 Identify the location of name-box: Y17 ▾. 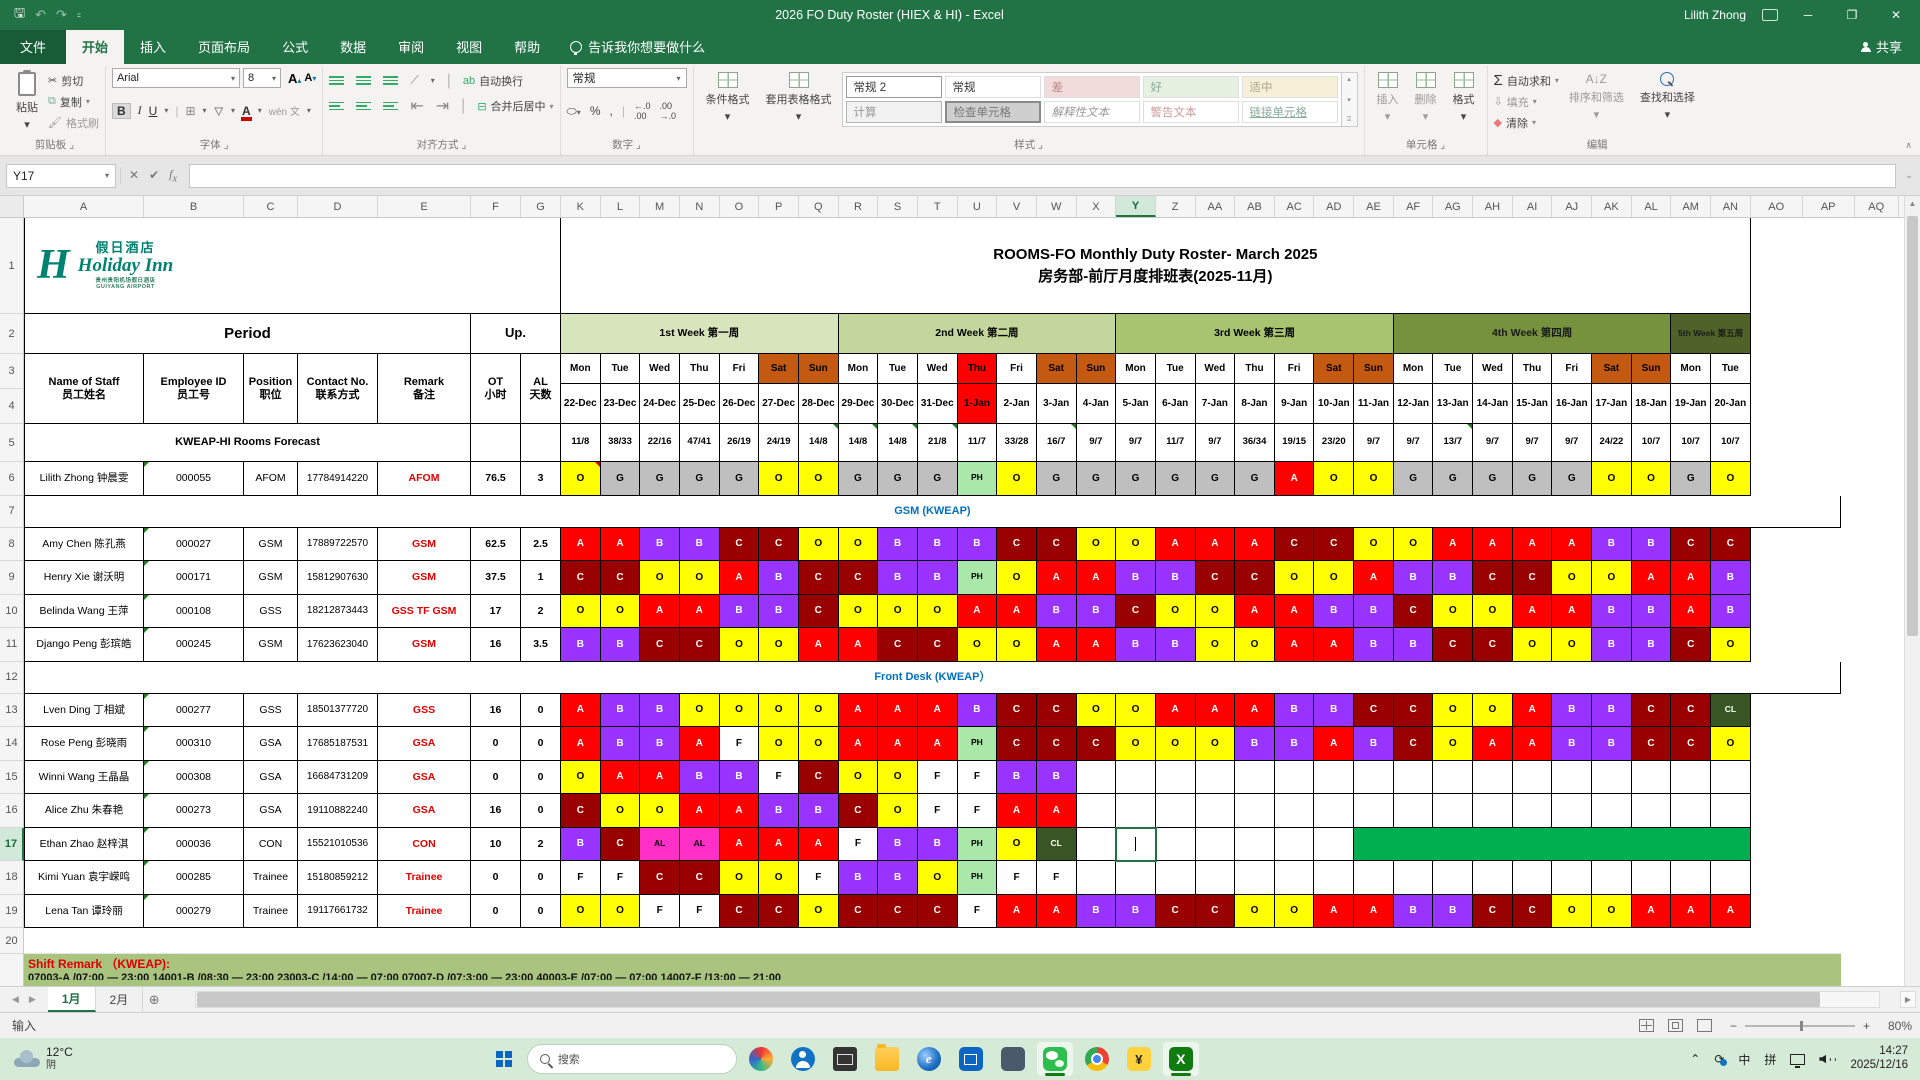
(61, 175).